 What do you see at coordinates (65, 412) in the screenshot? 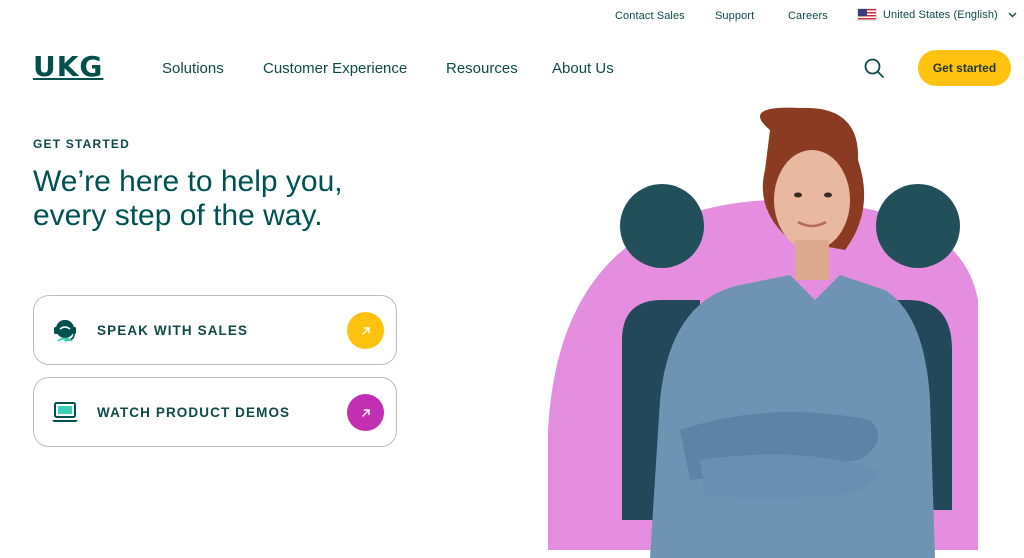
I see `laptop-icon` at bounding box center [65, 412].